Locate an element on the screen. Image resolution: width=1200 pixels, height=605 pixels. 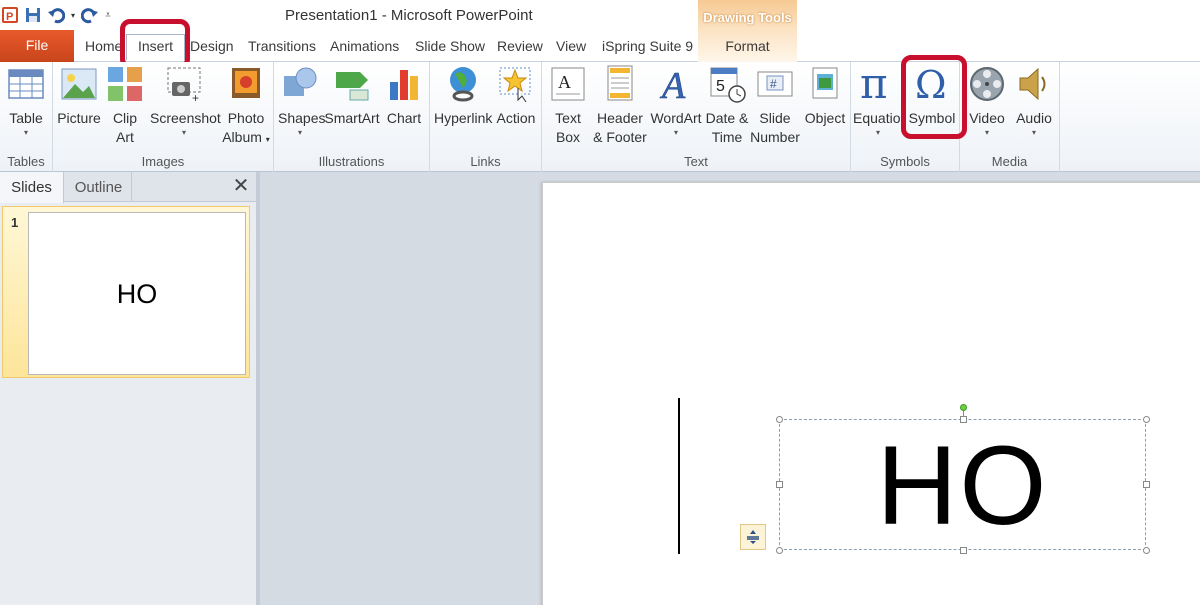
shapes-icon is located at coordinates (300, 81).